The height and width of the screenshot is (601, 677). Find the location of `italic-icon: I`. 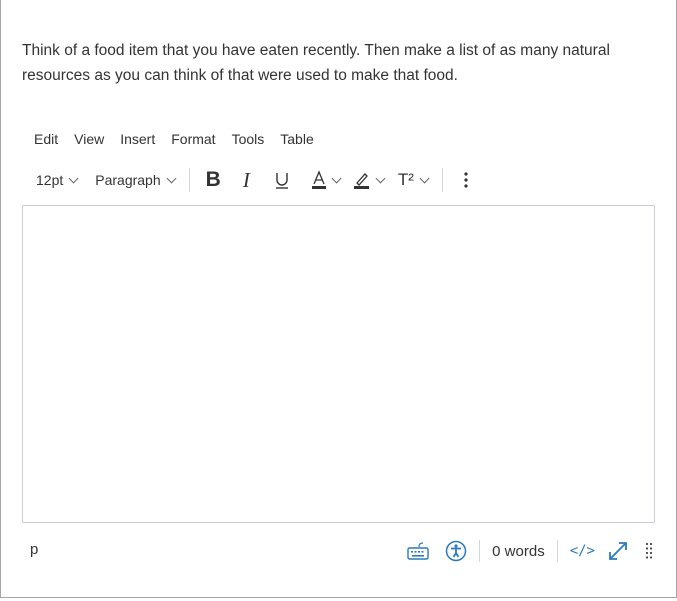

italic-icon: I is located at coordinates (246, 179).